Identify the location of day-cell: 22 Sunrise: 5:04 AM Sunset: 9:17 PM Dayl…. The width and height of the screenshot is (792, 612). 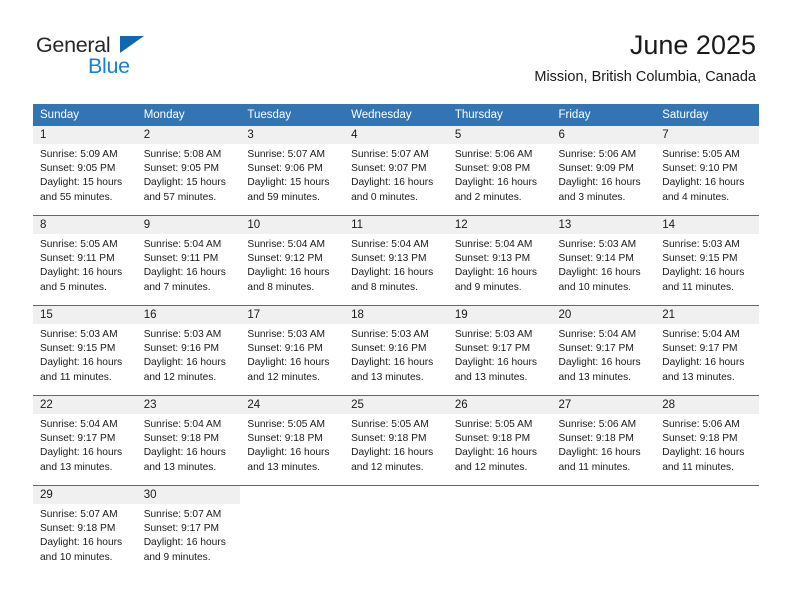
(85, 440).